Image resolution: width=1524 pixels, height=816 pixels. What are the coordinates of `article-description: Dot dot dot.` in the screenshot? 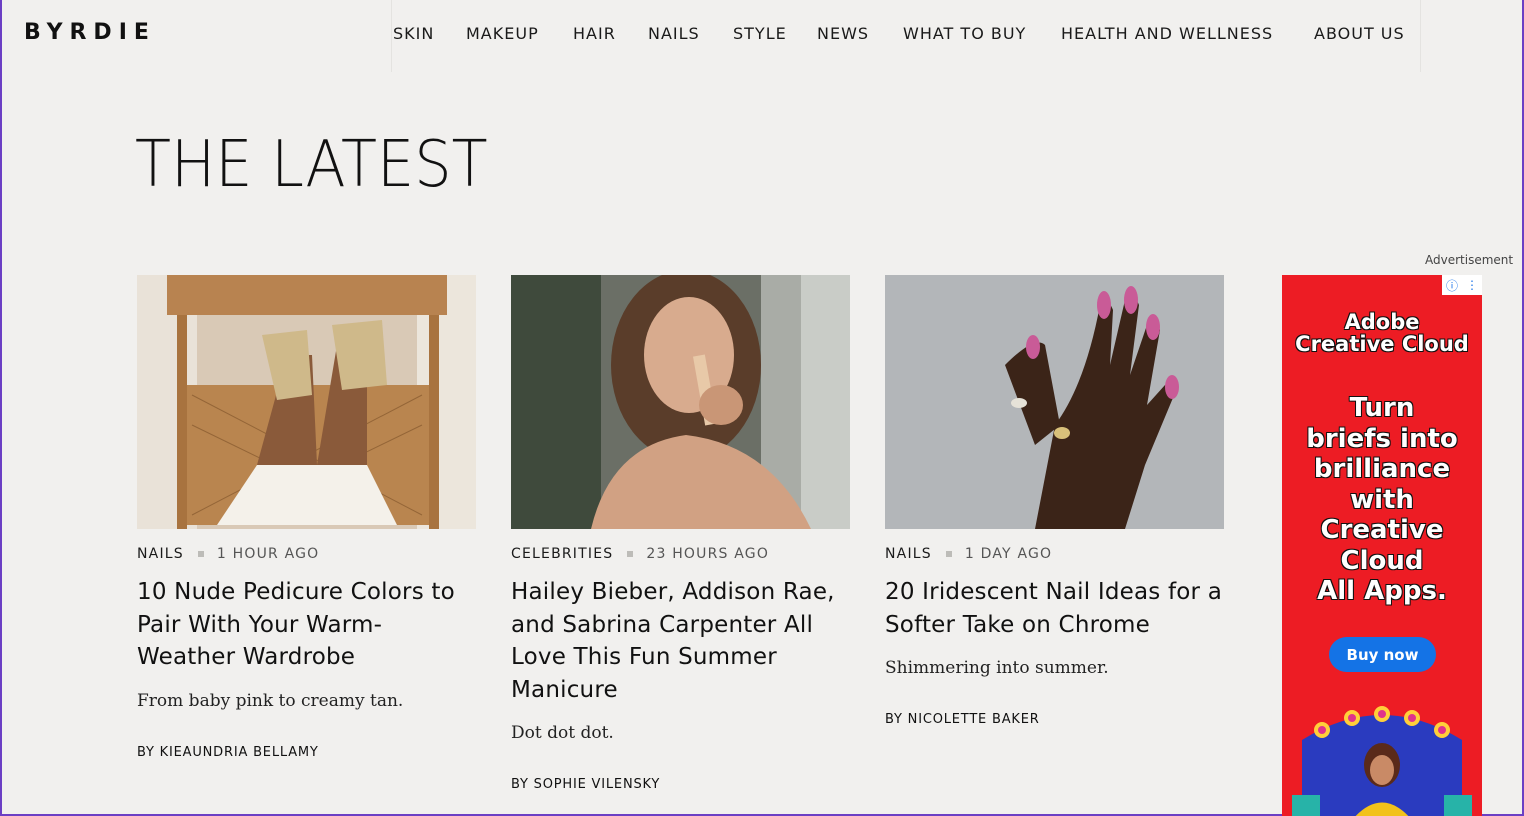 It's located at (562, 733).